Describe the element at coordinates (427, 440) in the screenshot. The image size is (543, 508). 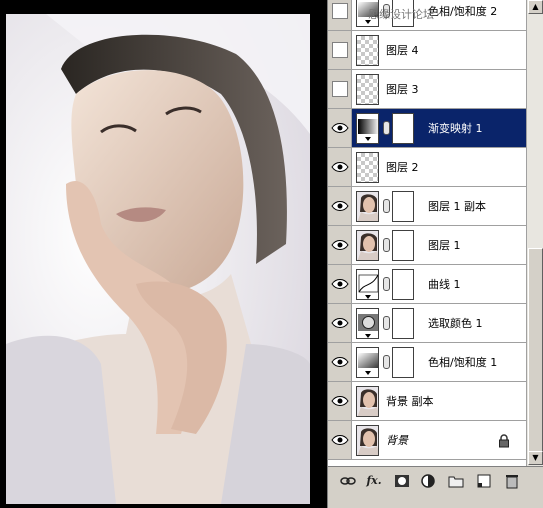
I see `layer-row: 背景` at that location.